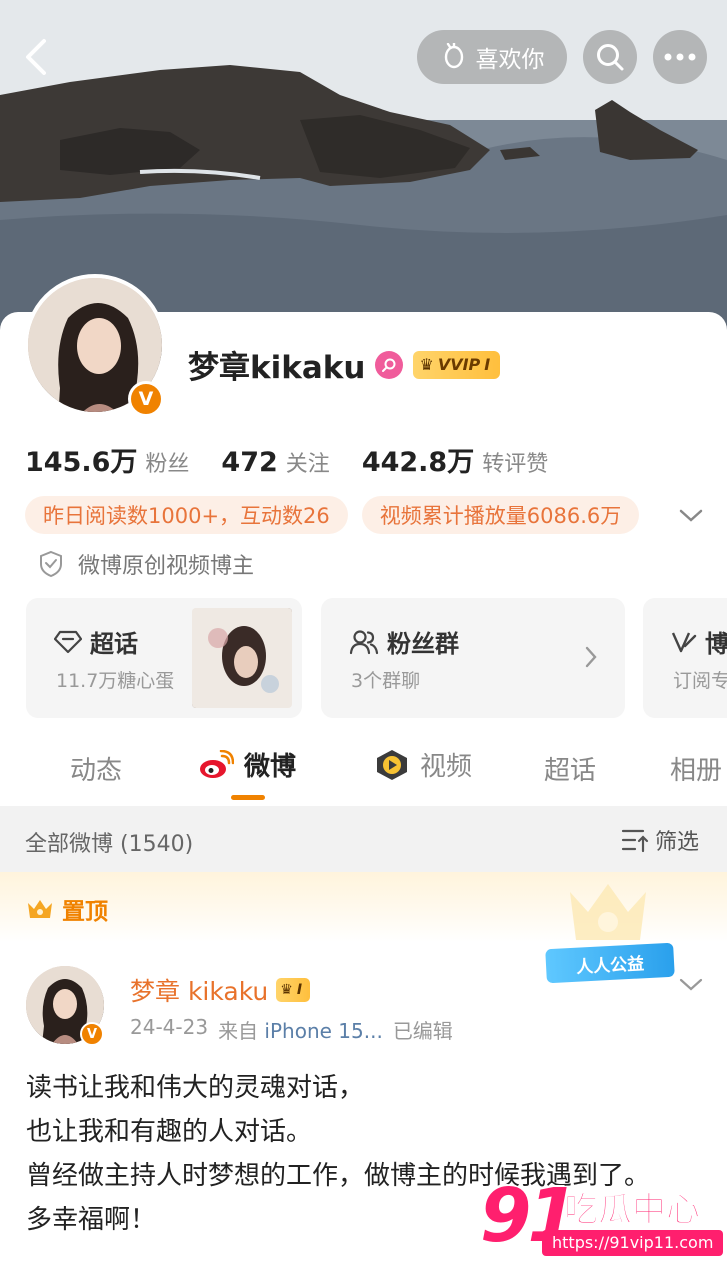 The width and height of the screenshot is (727, 1280). I want to click on tab-weibo: 微博, so click(247, 764).